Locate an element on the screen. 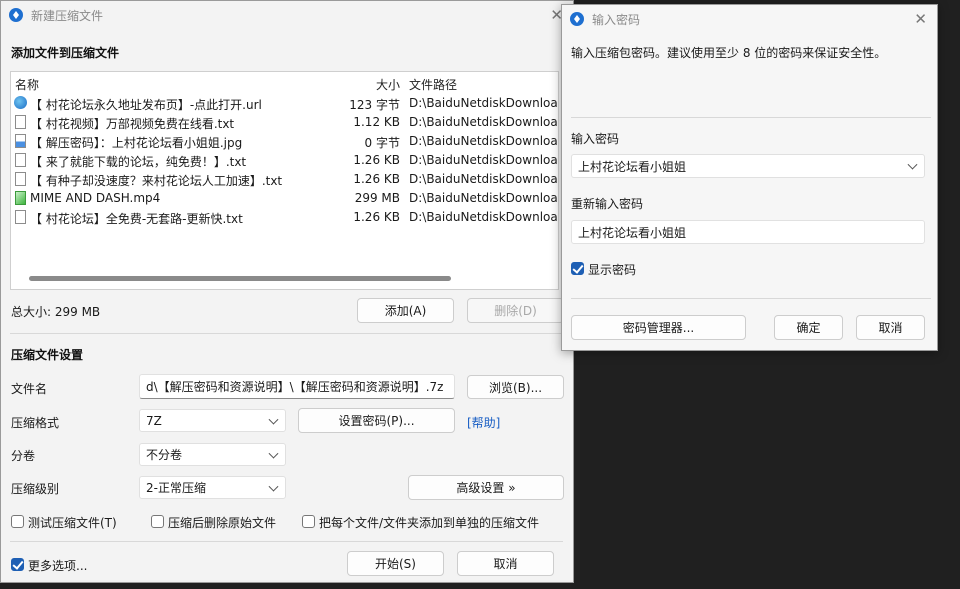 The image size is (960, 589). horizontal-scrollbar is located at coordinates (240, 278).